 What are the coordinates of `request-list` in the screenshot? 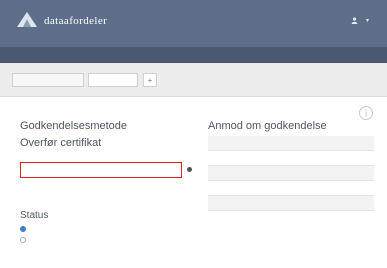 It's located at (291, 173).